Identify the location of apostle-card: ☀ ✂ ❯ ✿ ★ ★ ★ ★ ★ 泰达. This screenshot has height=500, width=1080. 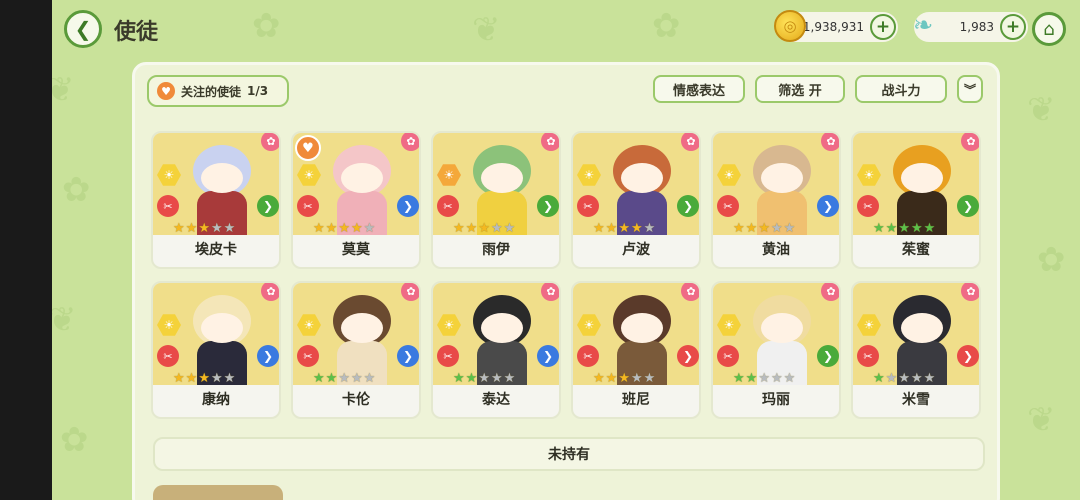
(496, 350).